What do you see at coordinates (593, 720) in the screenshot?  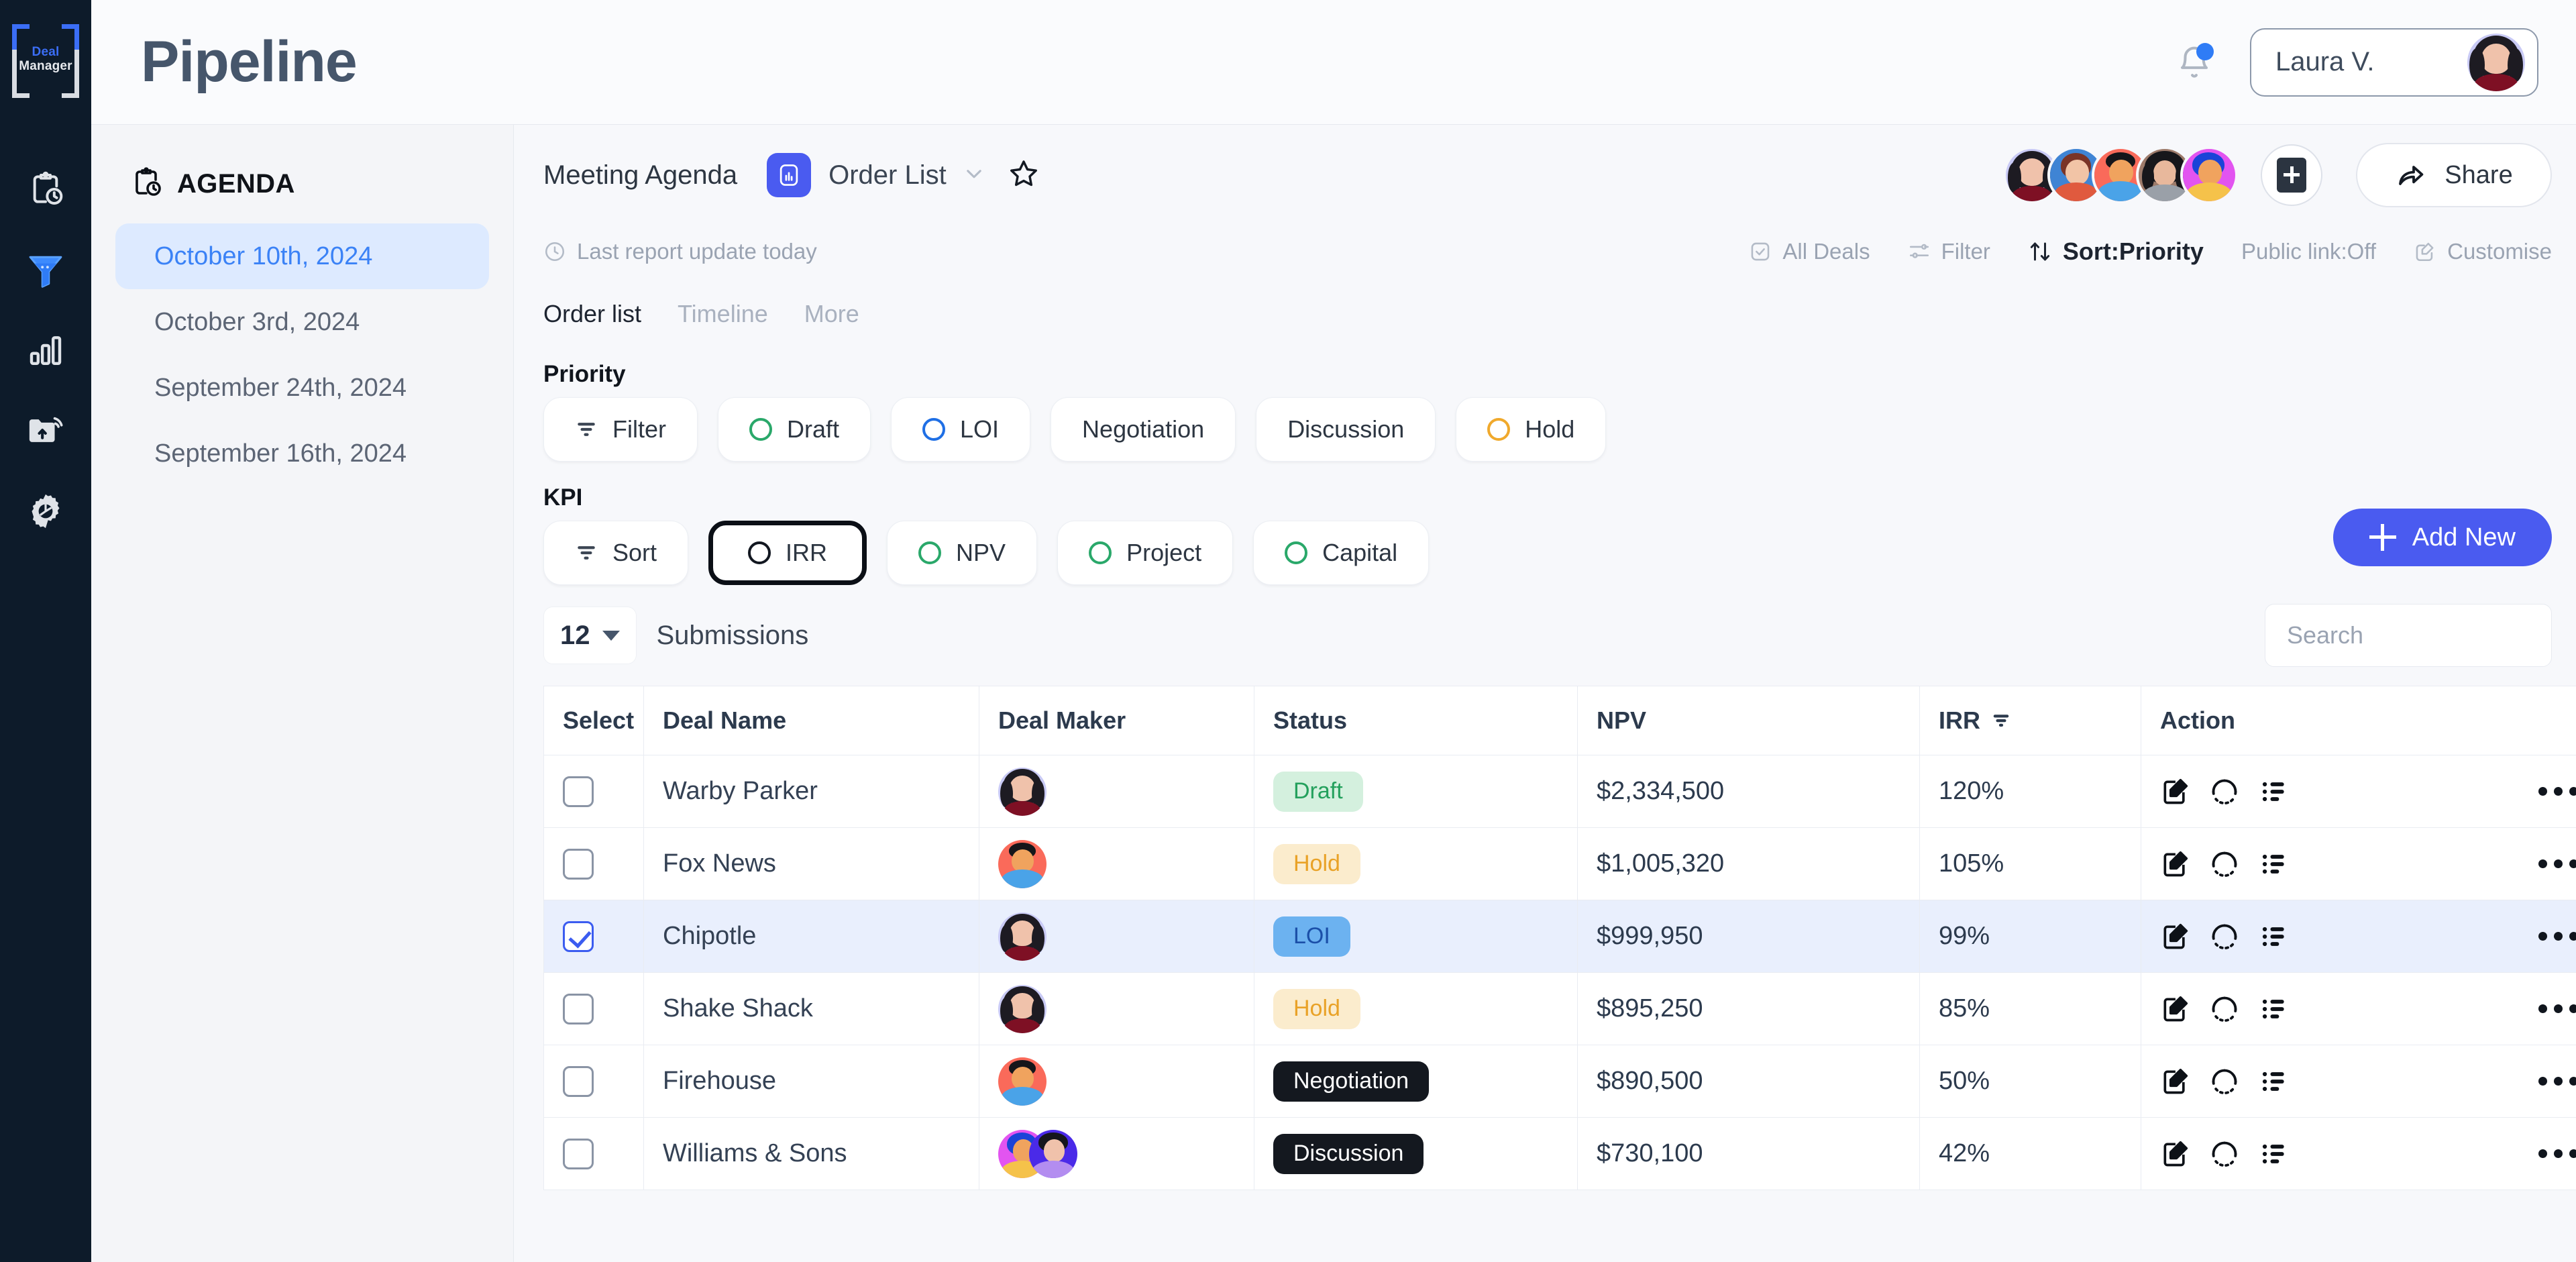 I see `column-header-select: Select` at bounding box center [593, 720].